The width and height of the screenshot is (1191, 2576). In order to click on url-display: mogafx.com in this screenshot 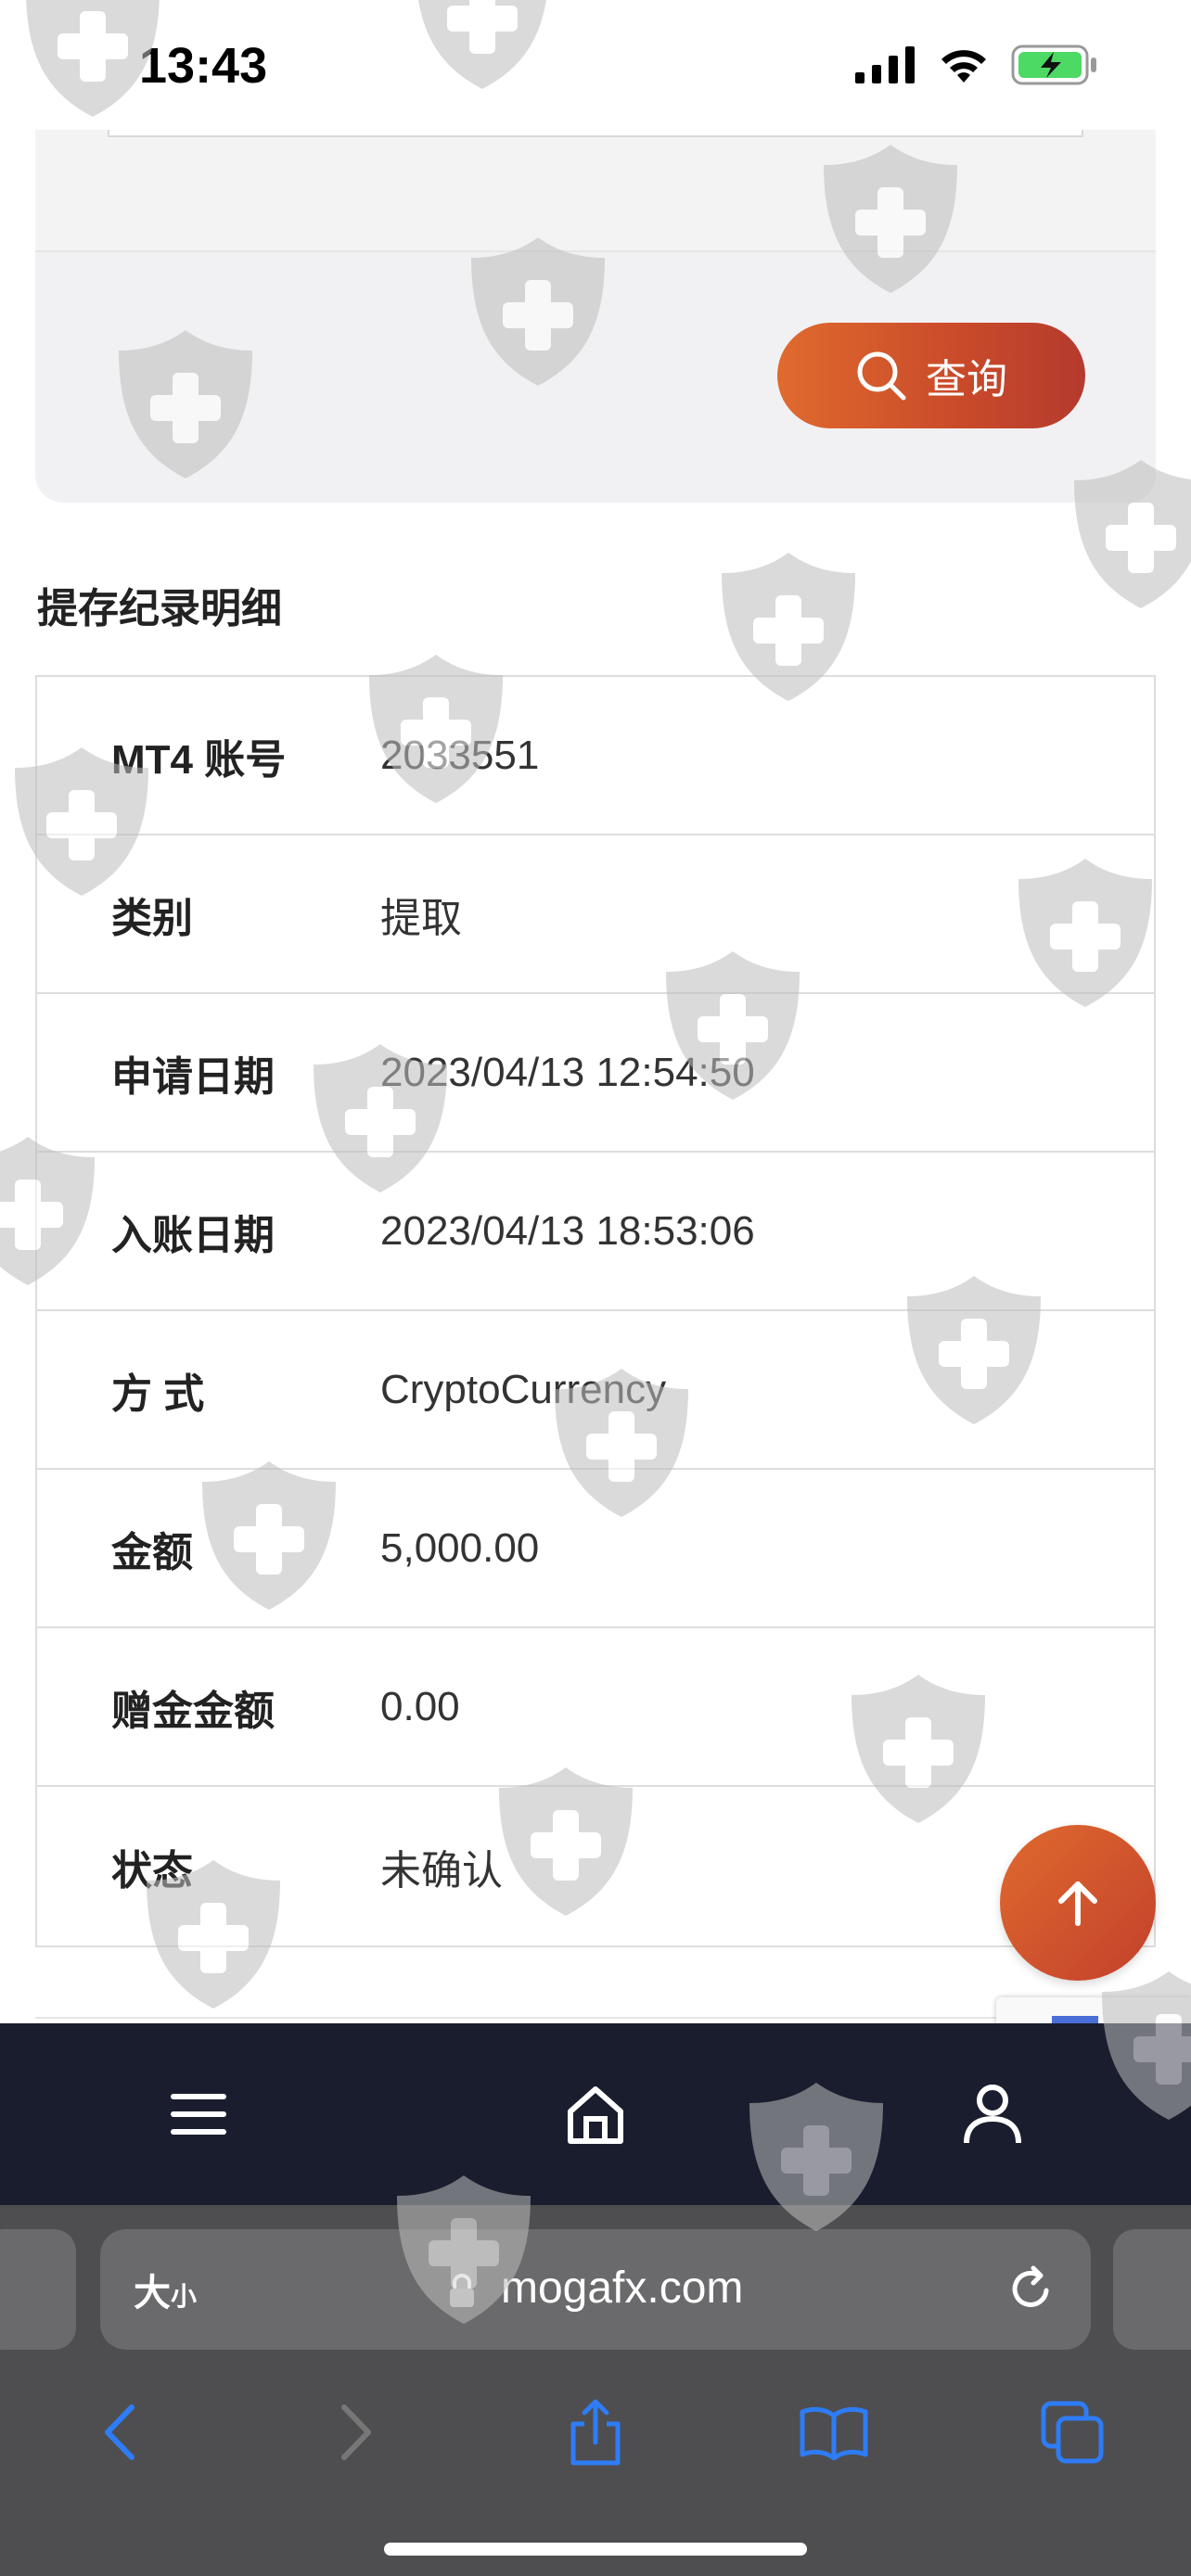, I will do `click(595, 2288)`.